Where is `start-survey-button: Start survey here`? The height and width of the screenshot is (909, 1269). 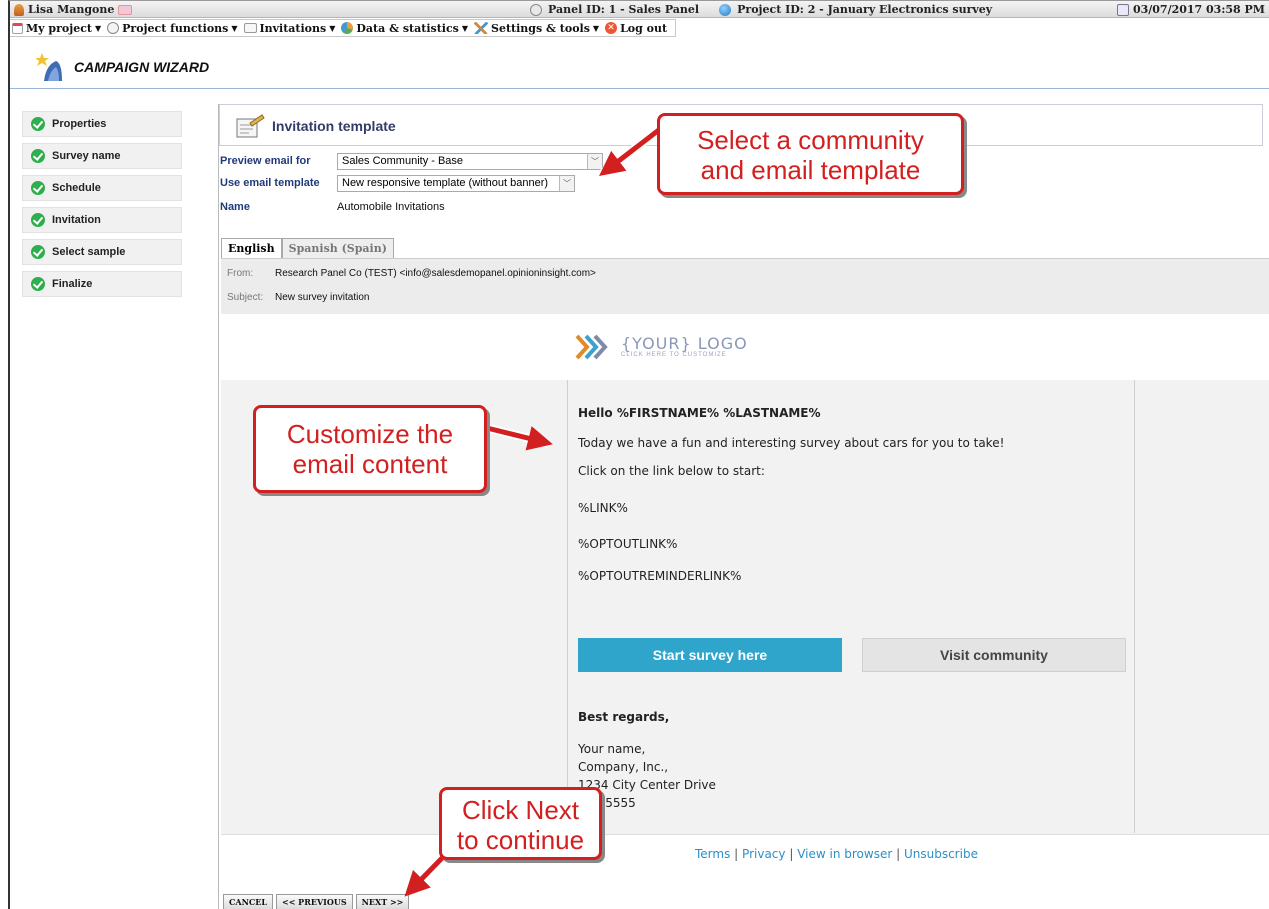
start-survey-button: Start survey here is located at coordinates (710, 655).